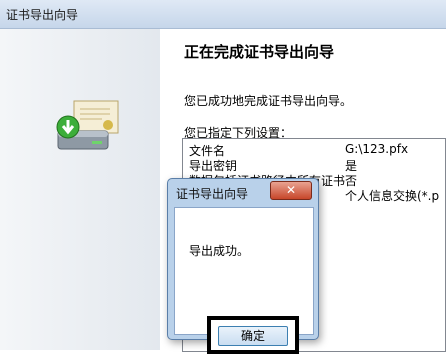 The width and height of the screenshot is (446, 354). I want to click on close-icon: ✕, so click(291, 190).